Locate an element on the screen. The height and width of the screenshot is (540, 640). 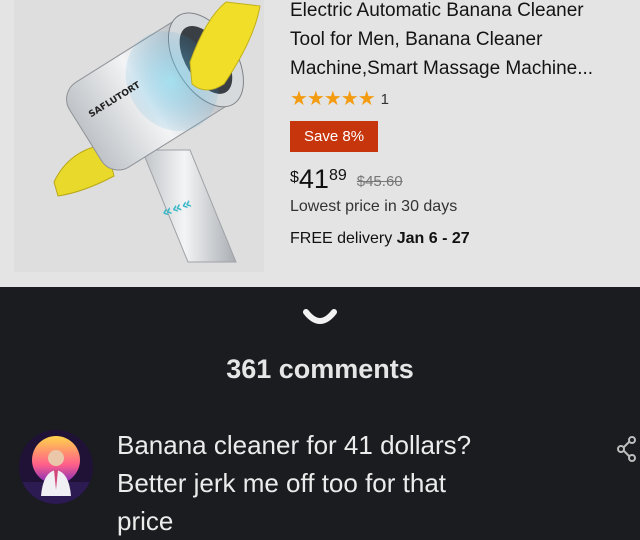
star-rating-icon: ★★★★★ is located at coordinates (333, 99).